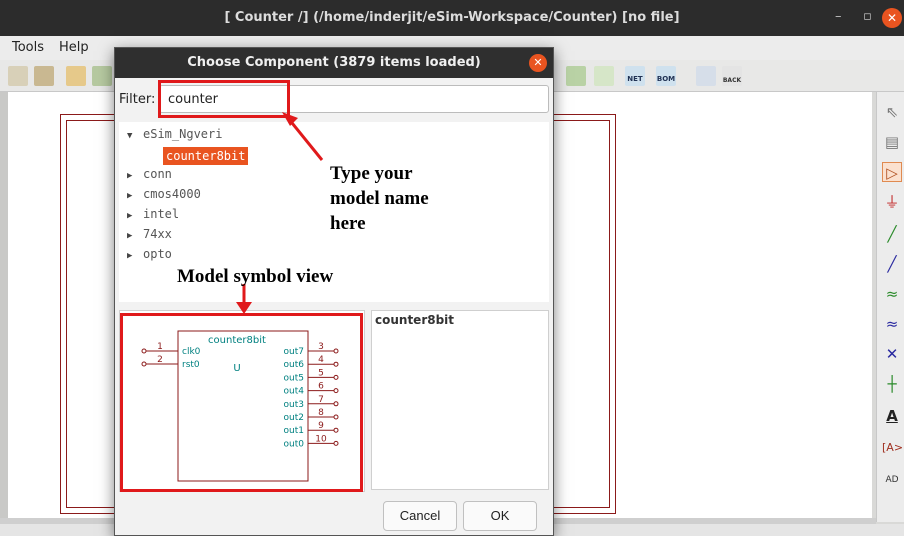 The width and height of the screenshot is (904, 536). I want to click on global-label-icon: [A>, so click(892, 448).